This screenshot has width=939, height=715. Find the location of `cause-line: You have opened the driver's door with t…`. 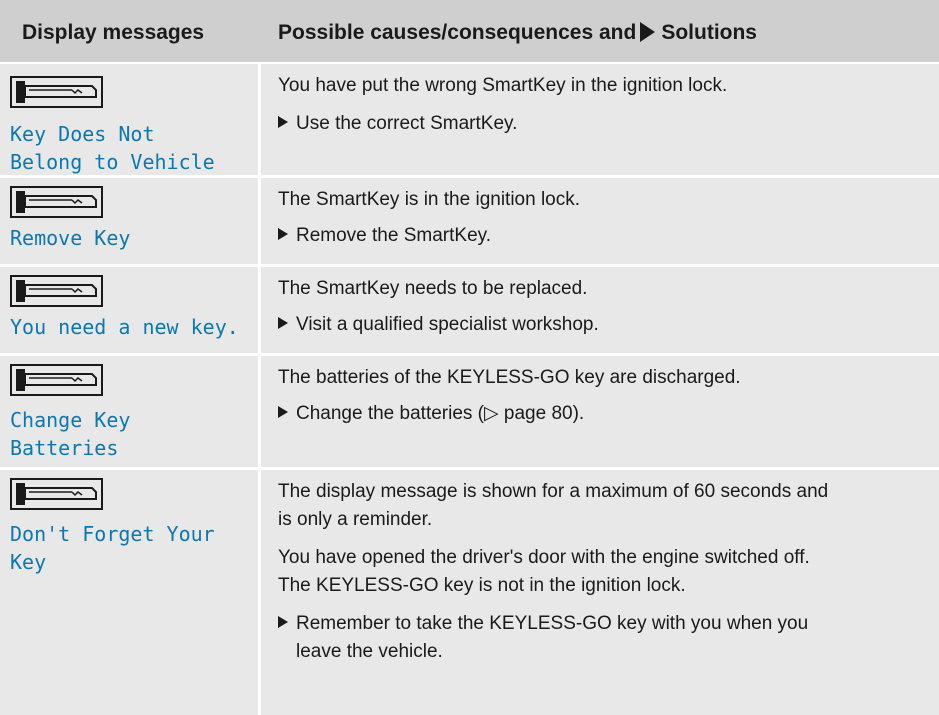

cause-line: You have opened the driver's door with t… is located at coordinates (544, 557).